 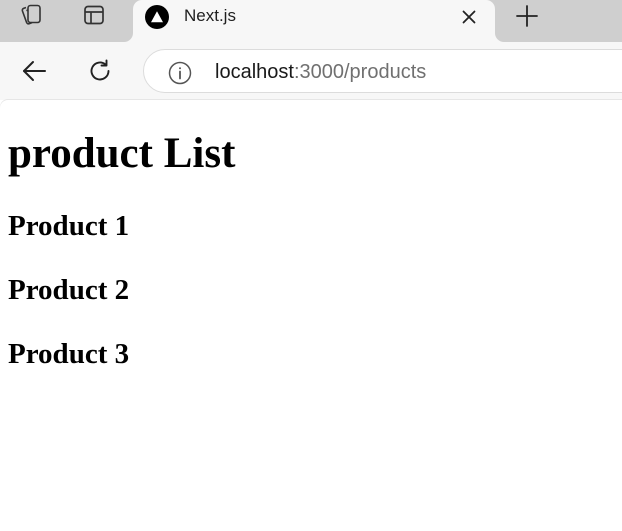 What do you see at coordinates (254, 72) in the screenshot?
I see `url-host: localhost` at bounding box center [254, 72].